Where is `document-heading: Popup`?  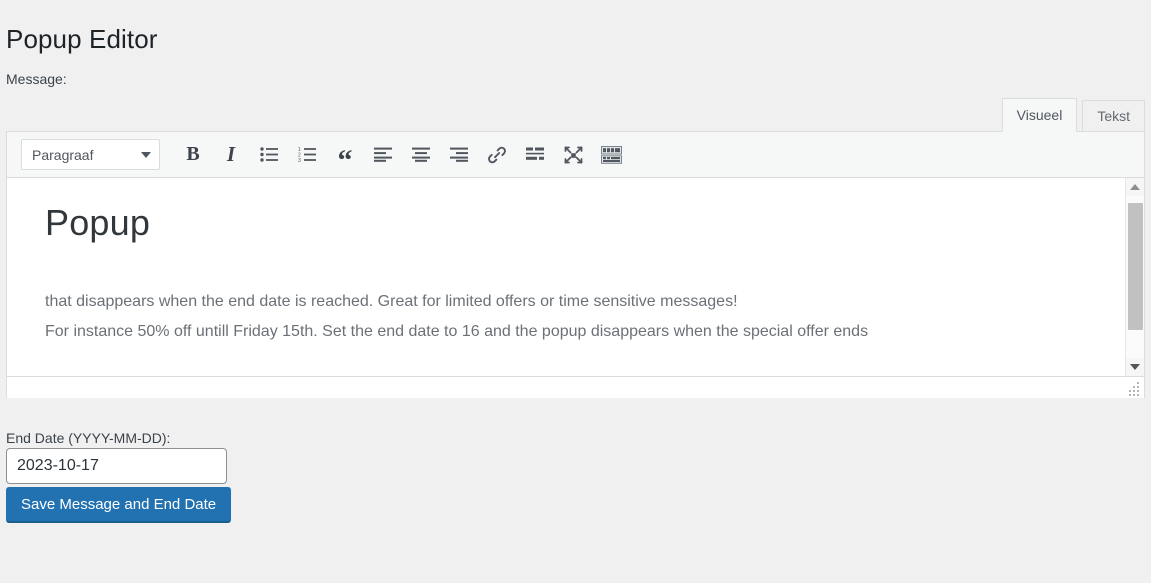 document-heading: Popup is located at coordinates (98, 222).